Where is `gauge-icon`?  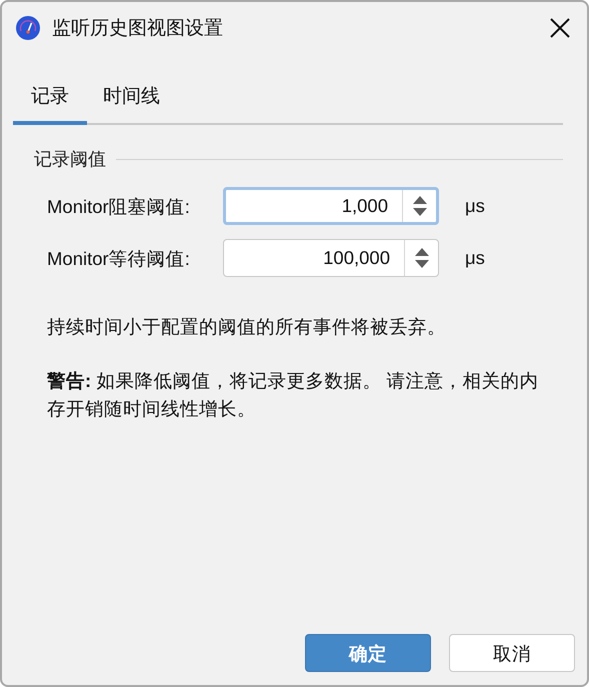
gauge-icon is located at coordinates (28, 28).